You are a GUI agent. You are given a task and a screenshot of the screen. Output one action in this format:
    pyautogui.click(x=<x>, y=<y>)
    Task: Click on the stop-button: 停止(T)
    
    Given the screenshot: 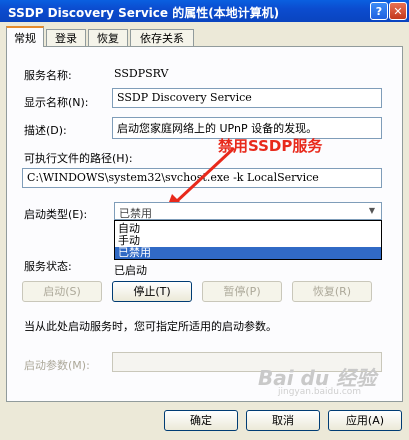 What is the action you would take?
    pyautogui.click(x=152, y=291)
    